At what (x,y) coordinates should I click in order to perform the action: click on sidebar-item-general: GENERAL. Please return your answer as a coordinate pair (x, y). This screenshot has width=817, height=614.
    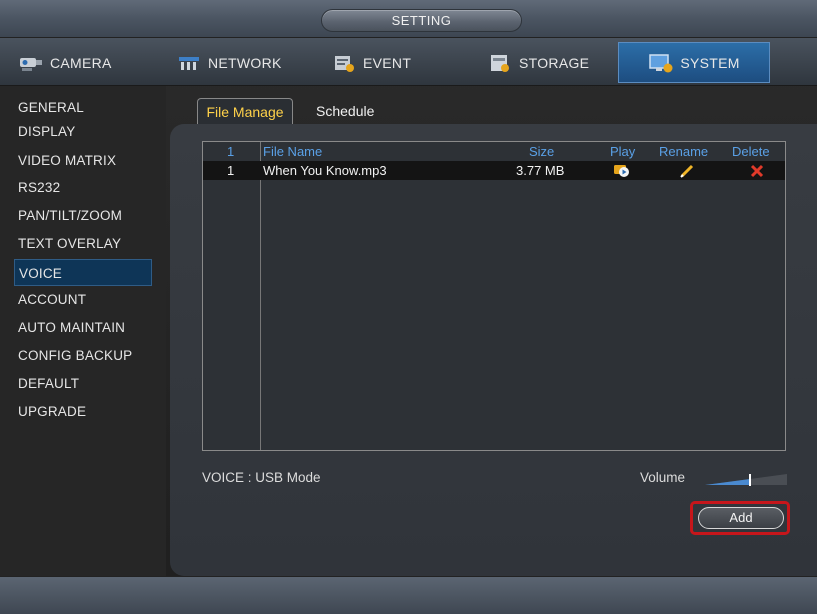
    Looking at the image, I should click on (83, 107).